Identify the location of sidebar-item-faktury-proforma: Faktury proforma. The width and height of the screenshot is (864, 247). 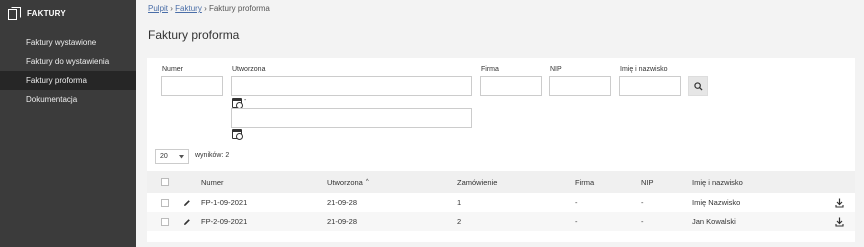
(68, 80).